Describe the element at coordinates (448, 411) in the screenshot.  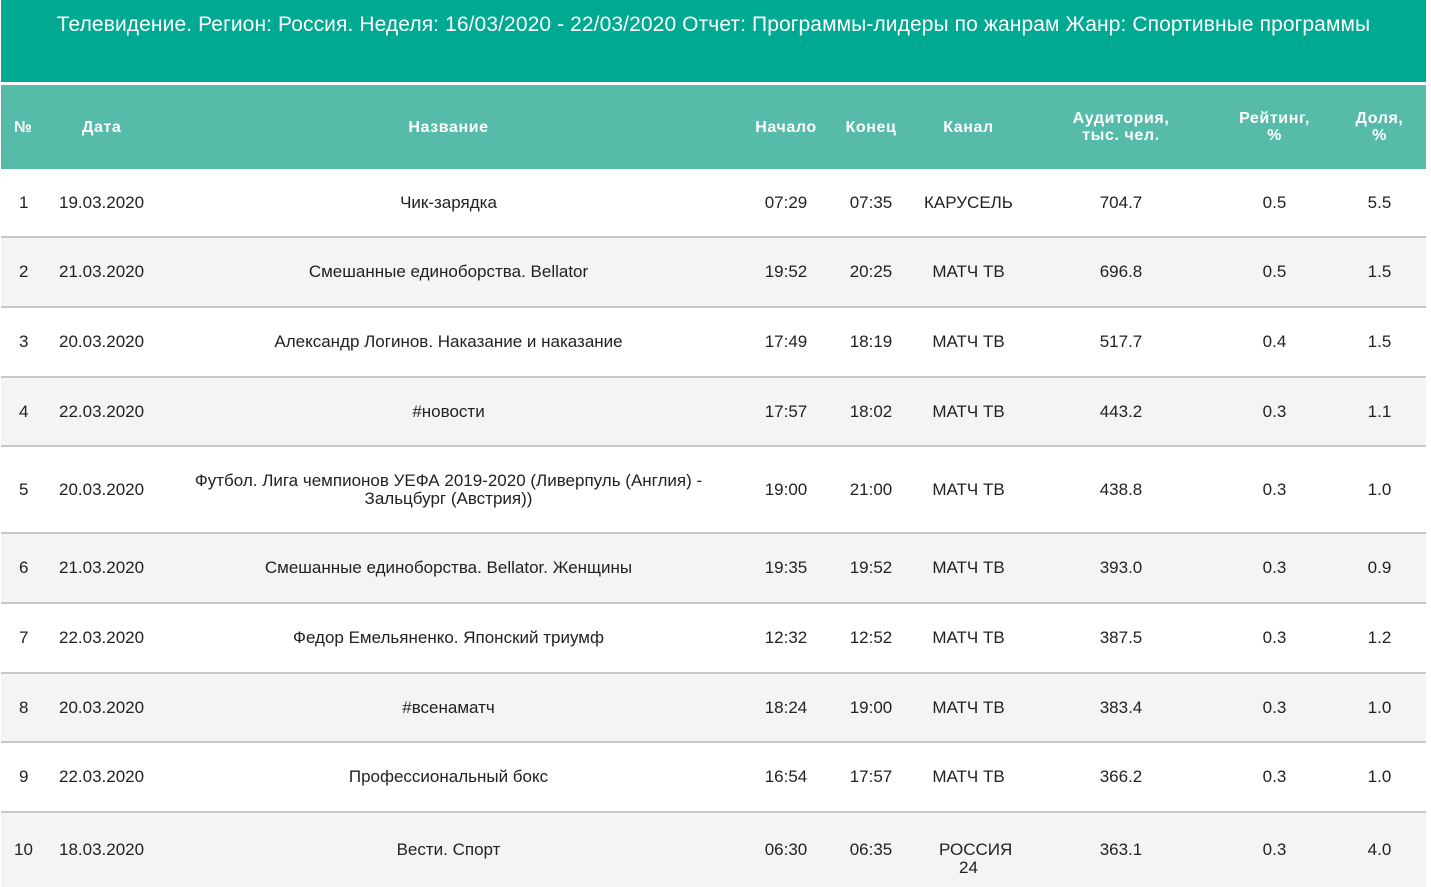
I see `cell-name: #новости` at that location.